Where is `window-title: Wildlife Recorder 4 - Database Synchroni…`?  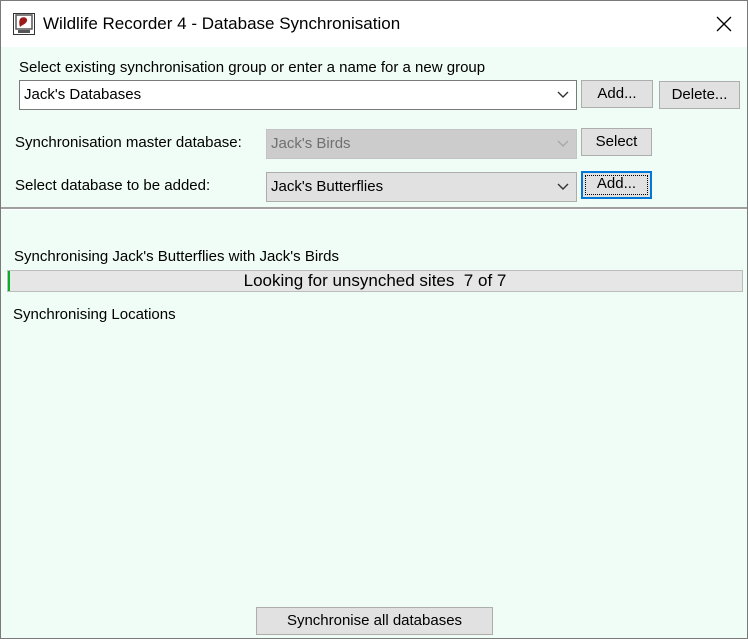
window-title: Wildlife Recorder 4 - Database Synchroni… is located at coordinates (222, 23).